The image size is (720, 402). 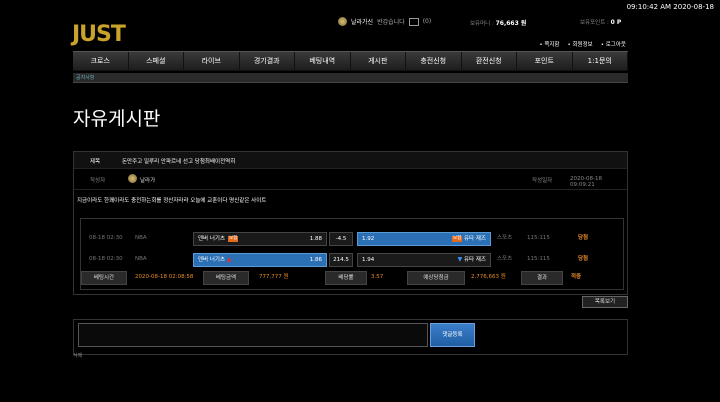 I want to click on money-value: 76,663 원, so click(x=511, y=23).